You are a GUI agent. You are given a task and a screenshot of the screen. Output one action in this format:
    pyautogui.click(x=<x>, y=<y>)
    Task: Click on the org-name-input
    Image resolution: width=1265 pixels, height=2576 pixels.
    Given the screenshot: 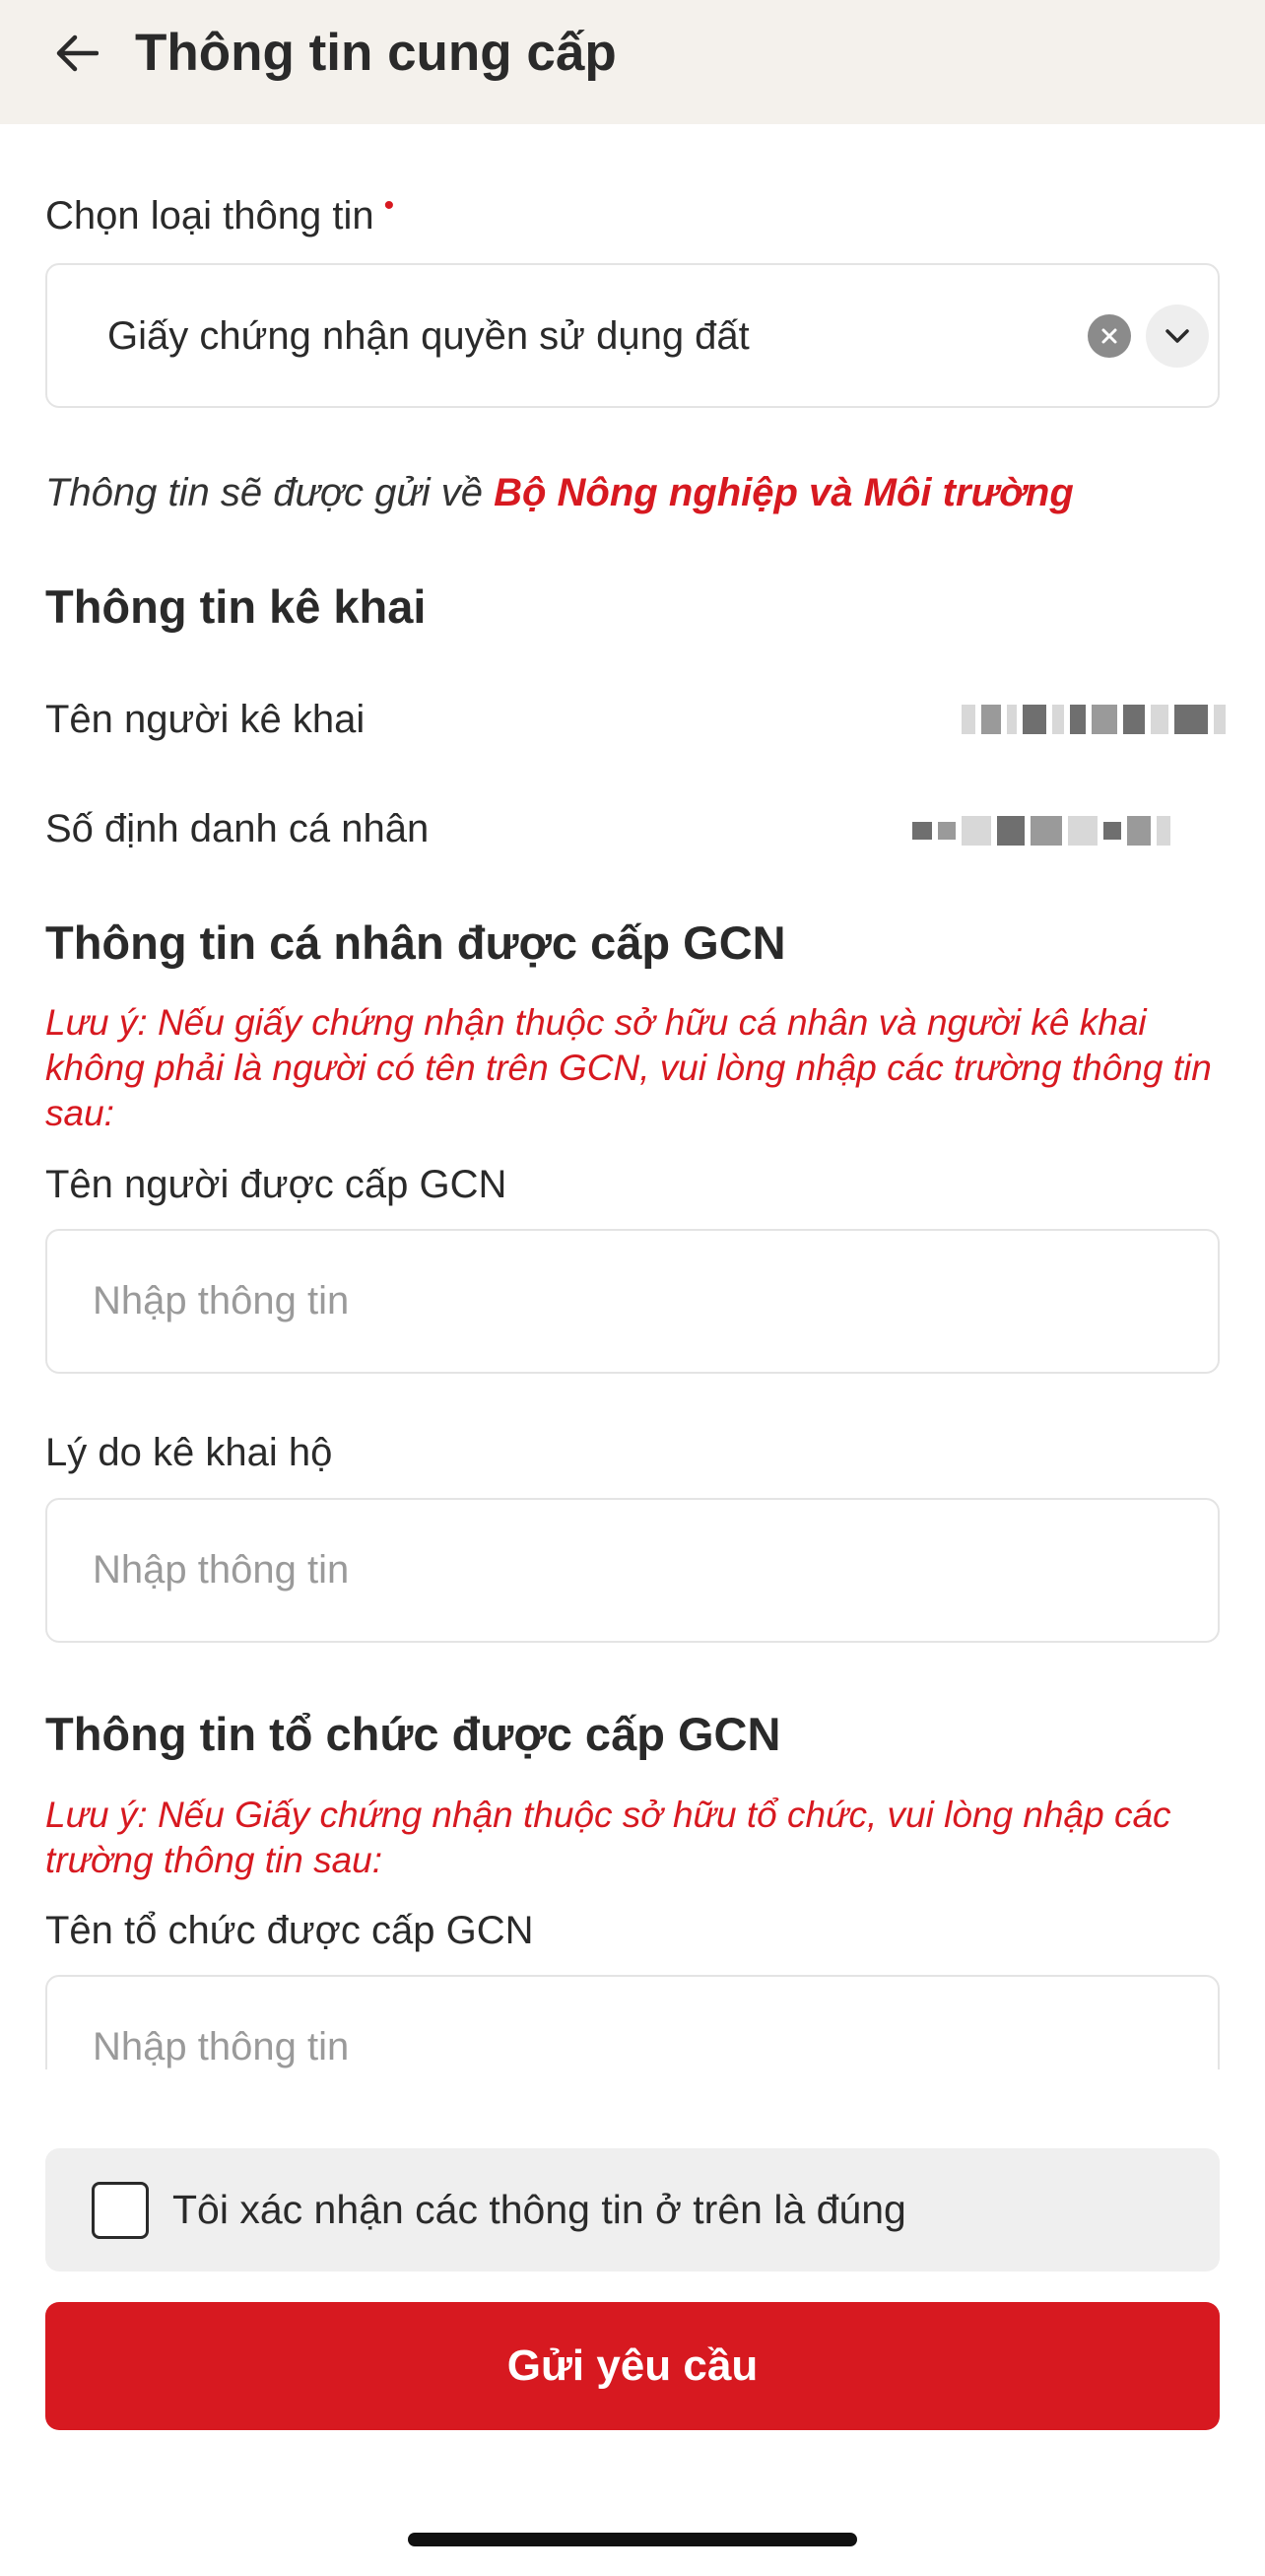 What is the action you would take?
    pyautogui.click(x=634, y=2023)
    